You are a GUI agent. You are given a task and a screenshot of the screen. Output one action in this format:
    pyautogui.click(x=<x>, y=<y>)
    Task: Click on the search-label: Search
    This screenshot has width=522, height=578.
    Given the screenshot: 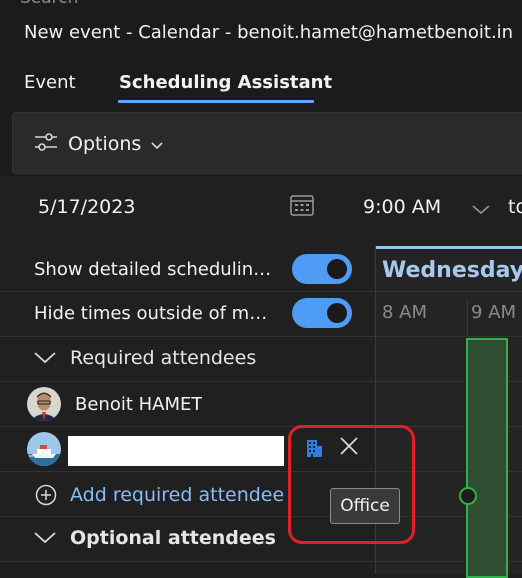 What is the action you would take?
    pyautogui.click(x=49, y=4)
    